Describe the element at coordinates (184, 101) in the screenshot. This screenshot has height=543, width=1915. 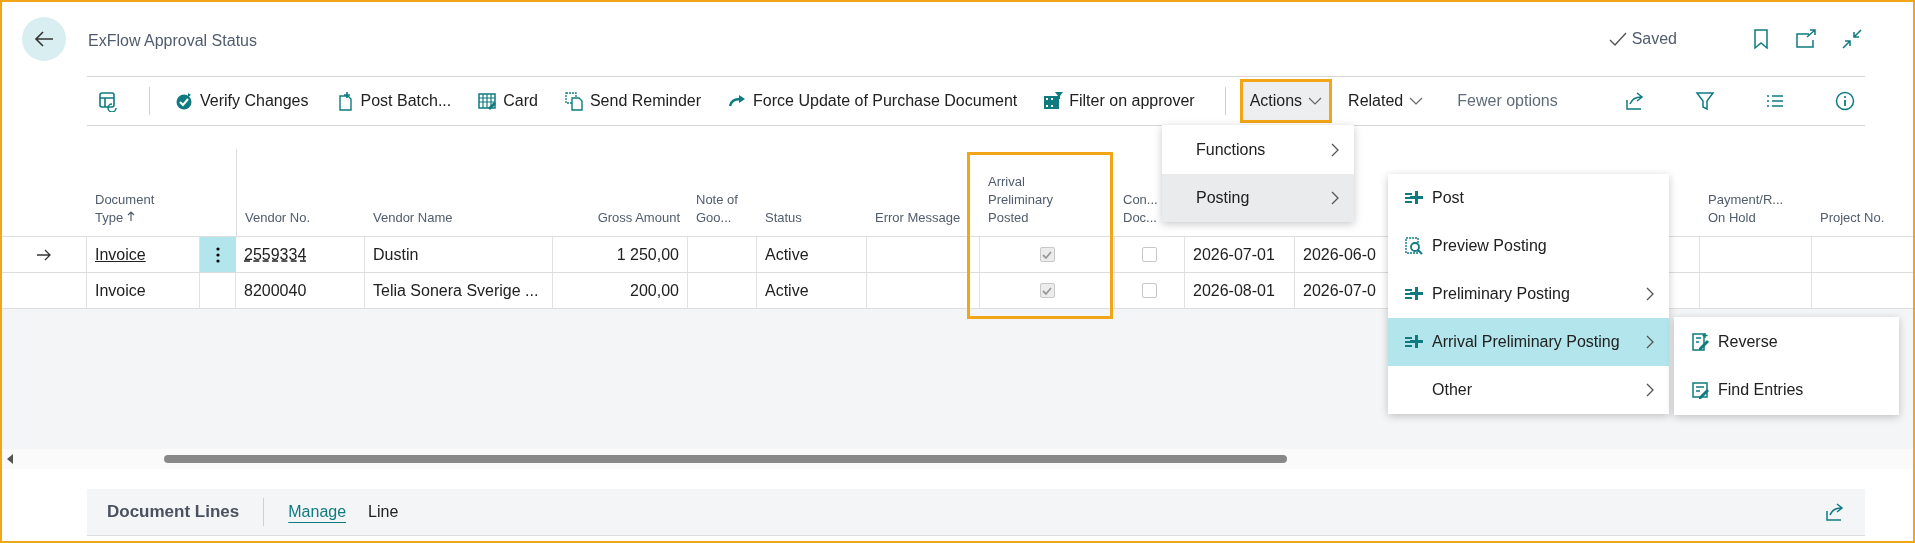
I see `verify-icon` at that location.